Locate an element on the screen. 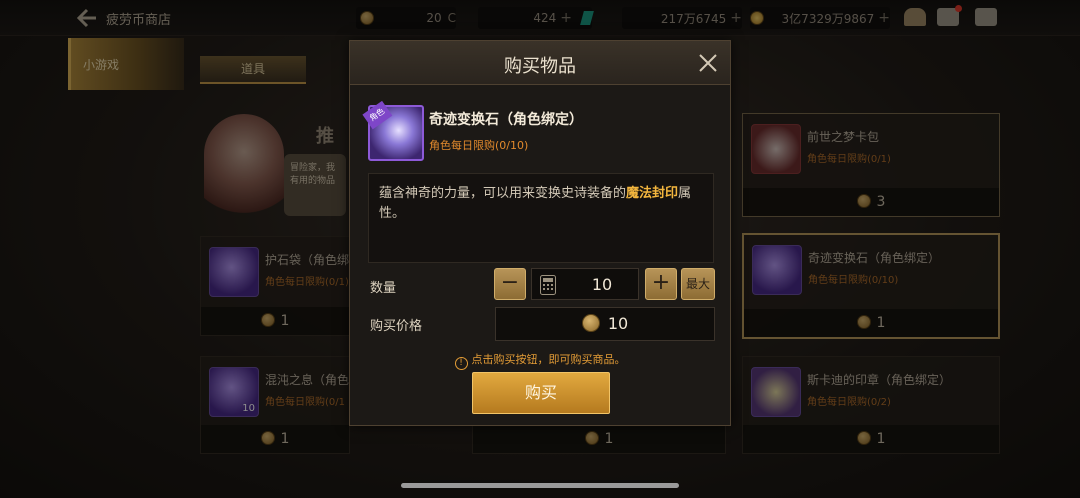  dialog-header: 购买物品 is located at coordinates (540, 63).